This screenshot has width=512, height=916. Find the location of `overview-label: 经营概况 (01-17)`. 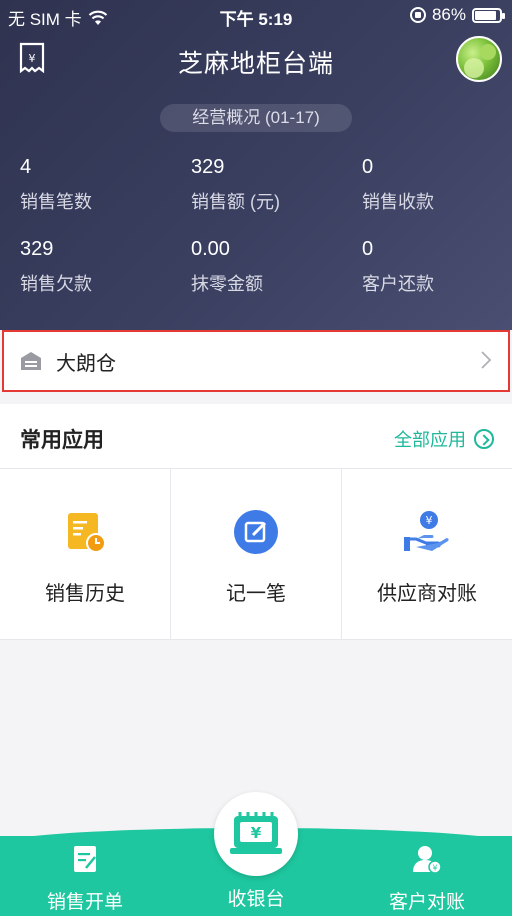

overview-label: 经营概况 (01-17) is located at coordinates (256, 118).